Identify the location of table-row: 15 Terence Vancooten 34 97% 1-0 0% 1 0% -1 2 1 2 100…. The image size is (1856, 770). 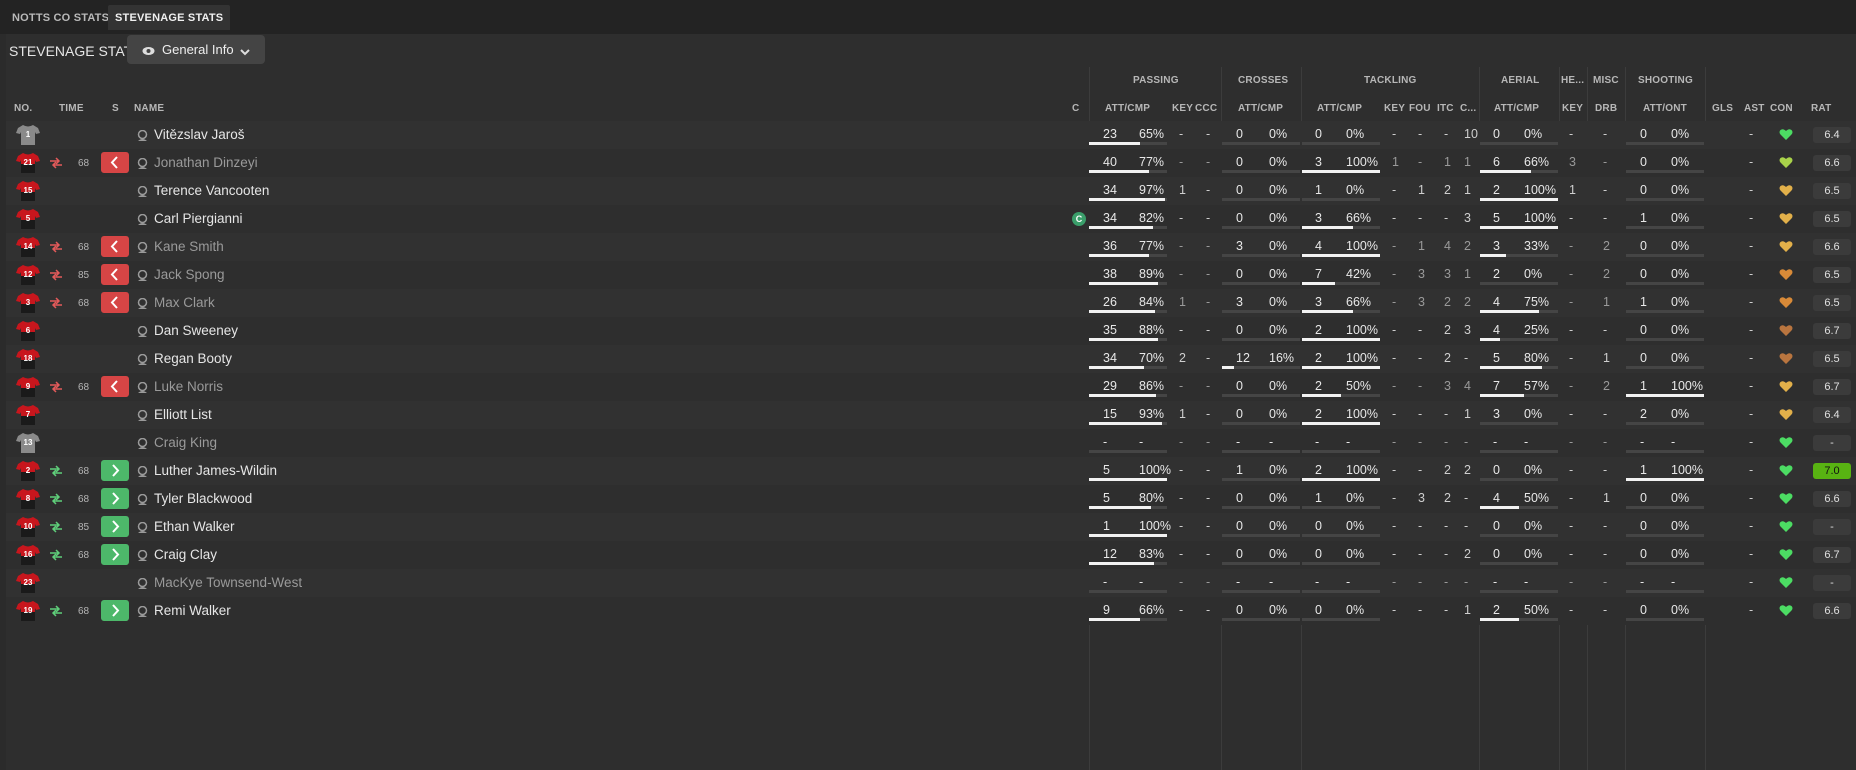
(931, 191).